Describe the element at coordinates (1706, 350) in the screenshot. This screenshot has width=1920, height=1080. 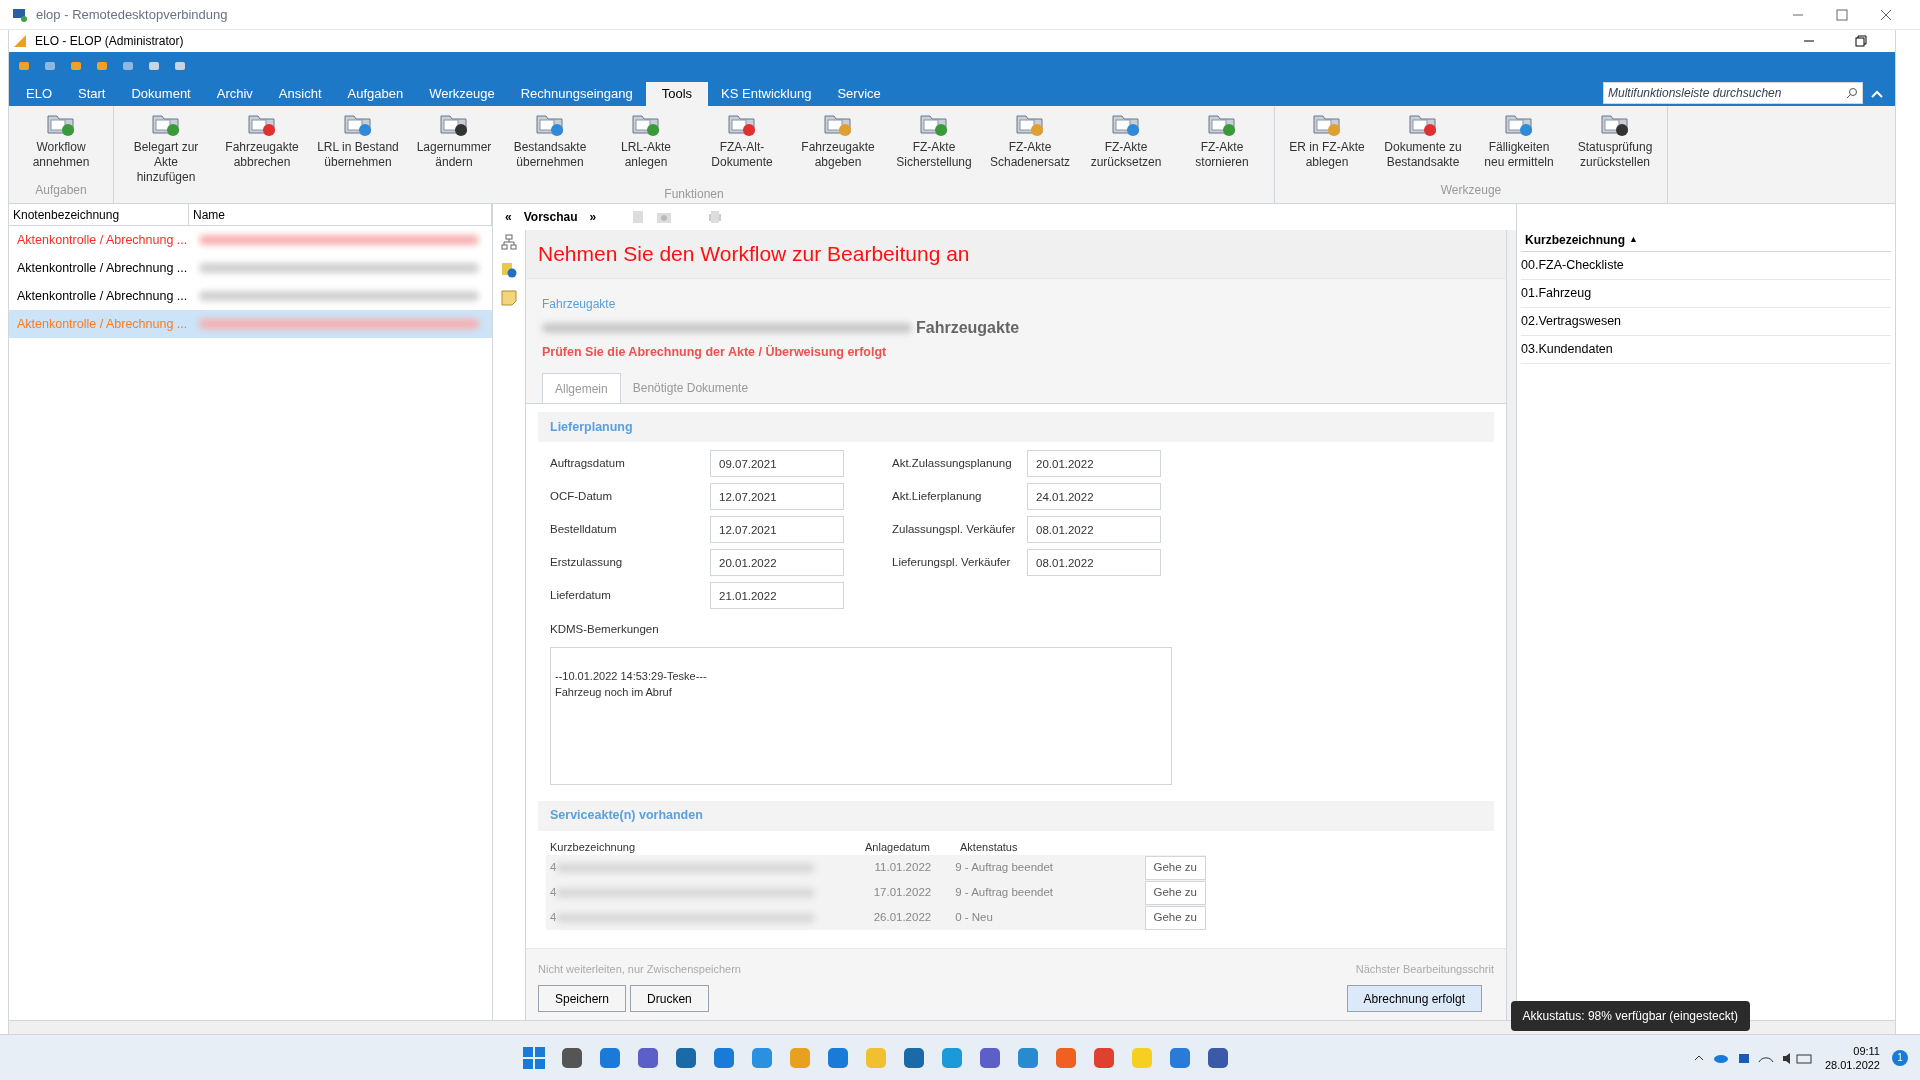
I see `document-item: 03.Kundendaten` at that location.